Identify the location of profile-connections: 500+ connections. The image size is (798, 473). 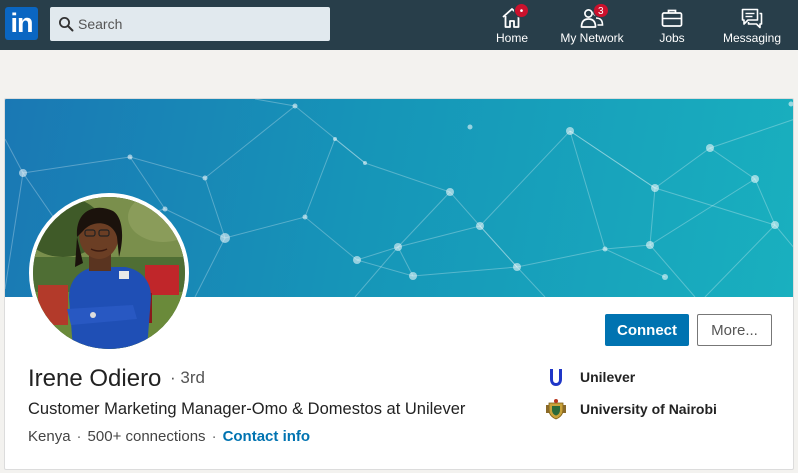
(147, 436).